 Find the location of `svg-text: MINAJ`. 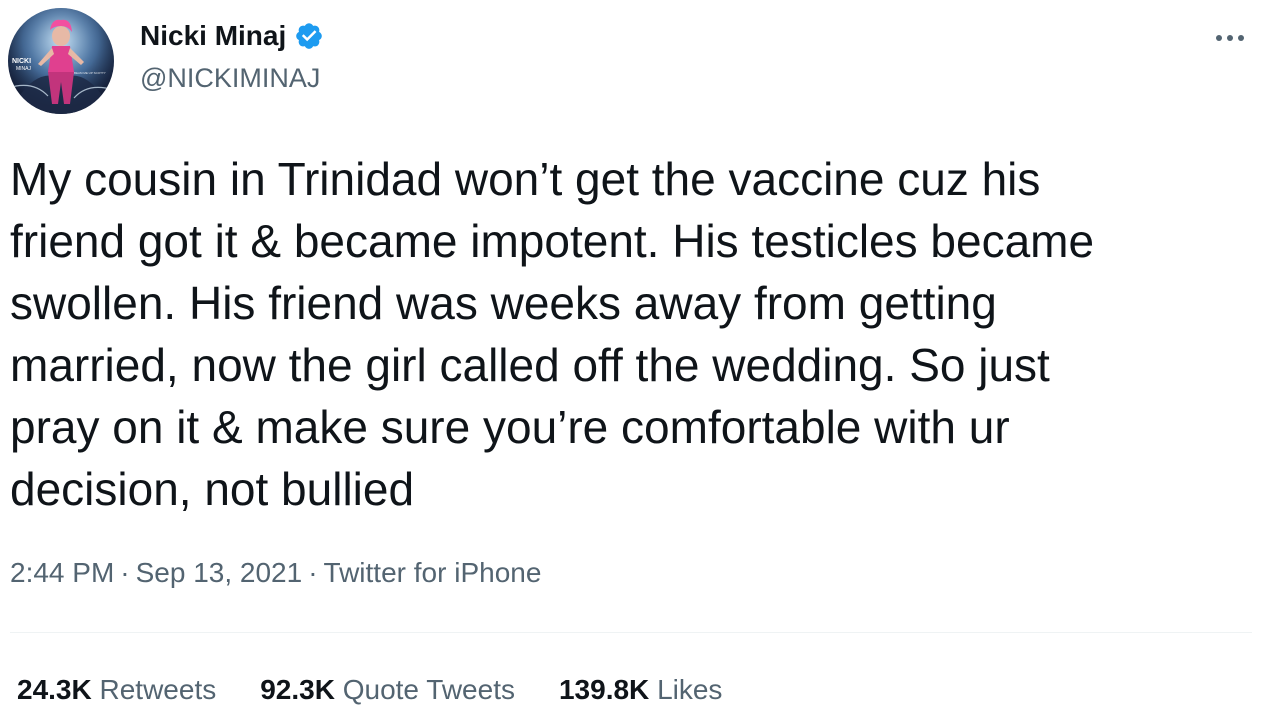

svg-text: MINAJ is located at coordinates (24, 69).